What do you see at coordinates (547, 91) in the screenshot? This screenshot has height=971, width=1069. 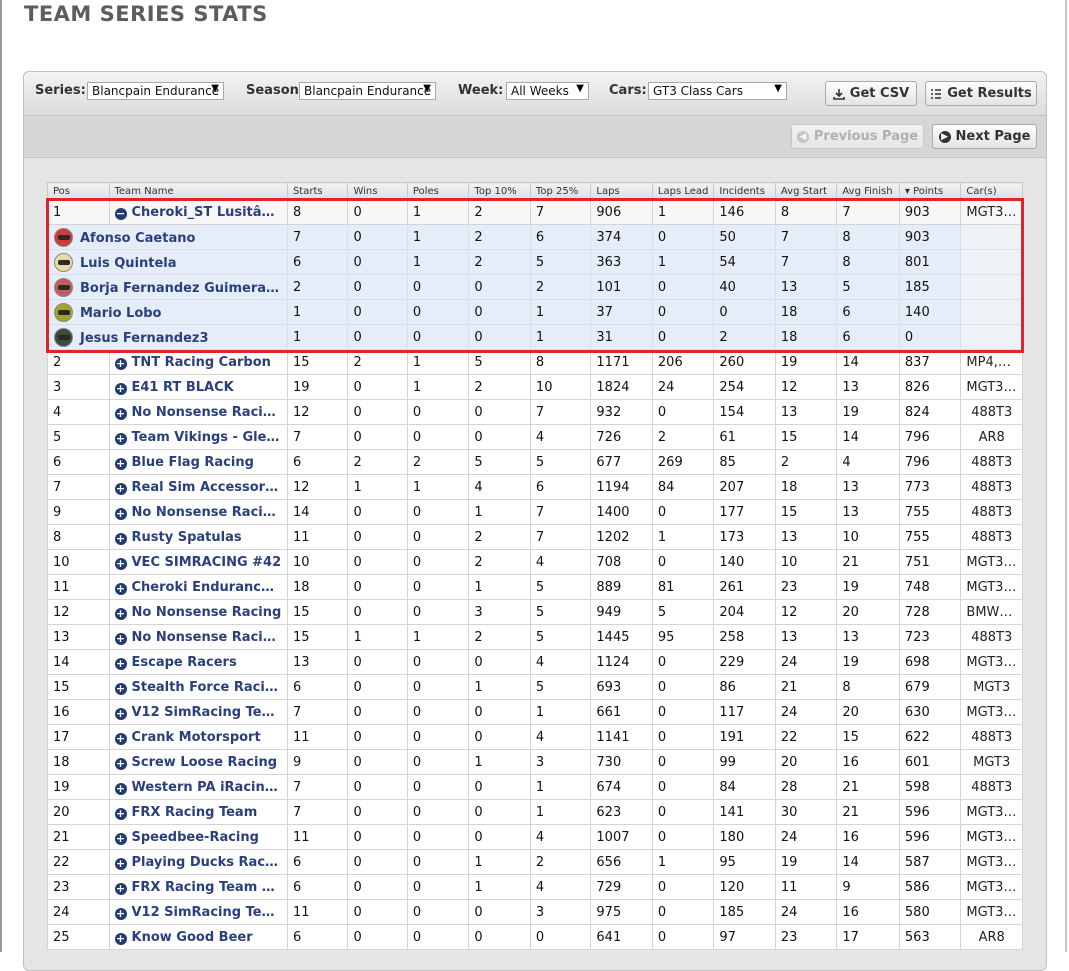 I see `week-select: All Weeks ▼` at bounding box center [547, 91].